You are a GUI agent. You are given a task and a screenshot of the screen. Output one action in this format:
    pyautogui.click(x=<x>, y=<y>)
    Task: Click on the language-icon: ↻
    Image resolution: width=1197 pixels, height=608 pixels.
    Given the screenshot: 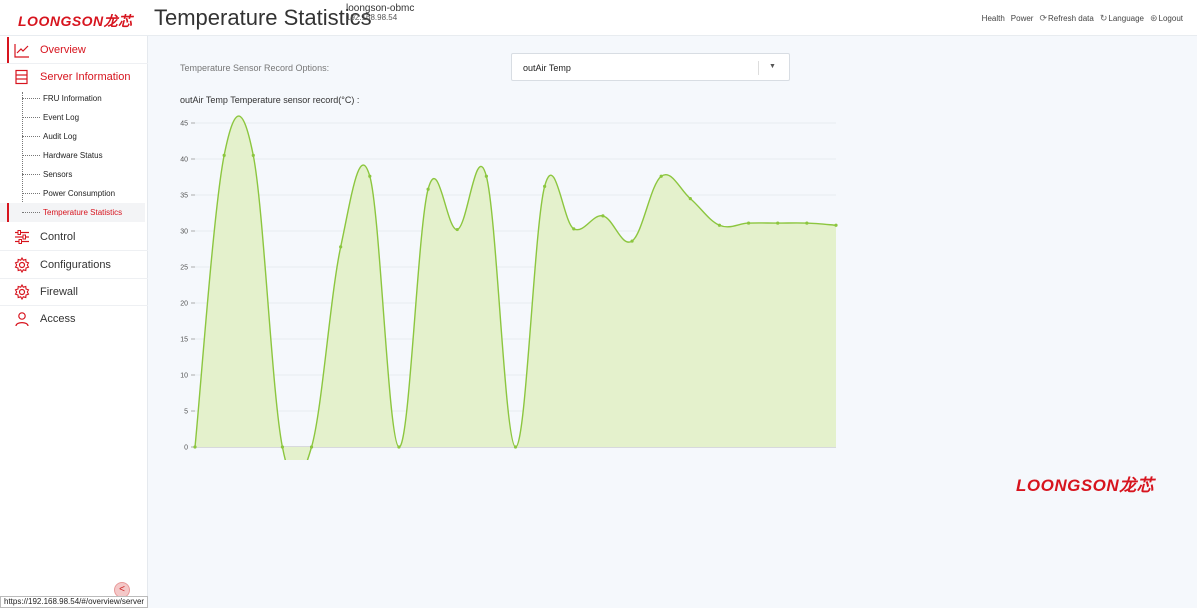 What is the action you would take?
    pyautogui.click(x=1103, y=18)
    